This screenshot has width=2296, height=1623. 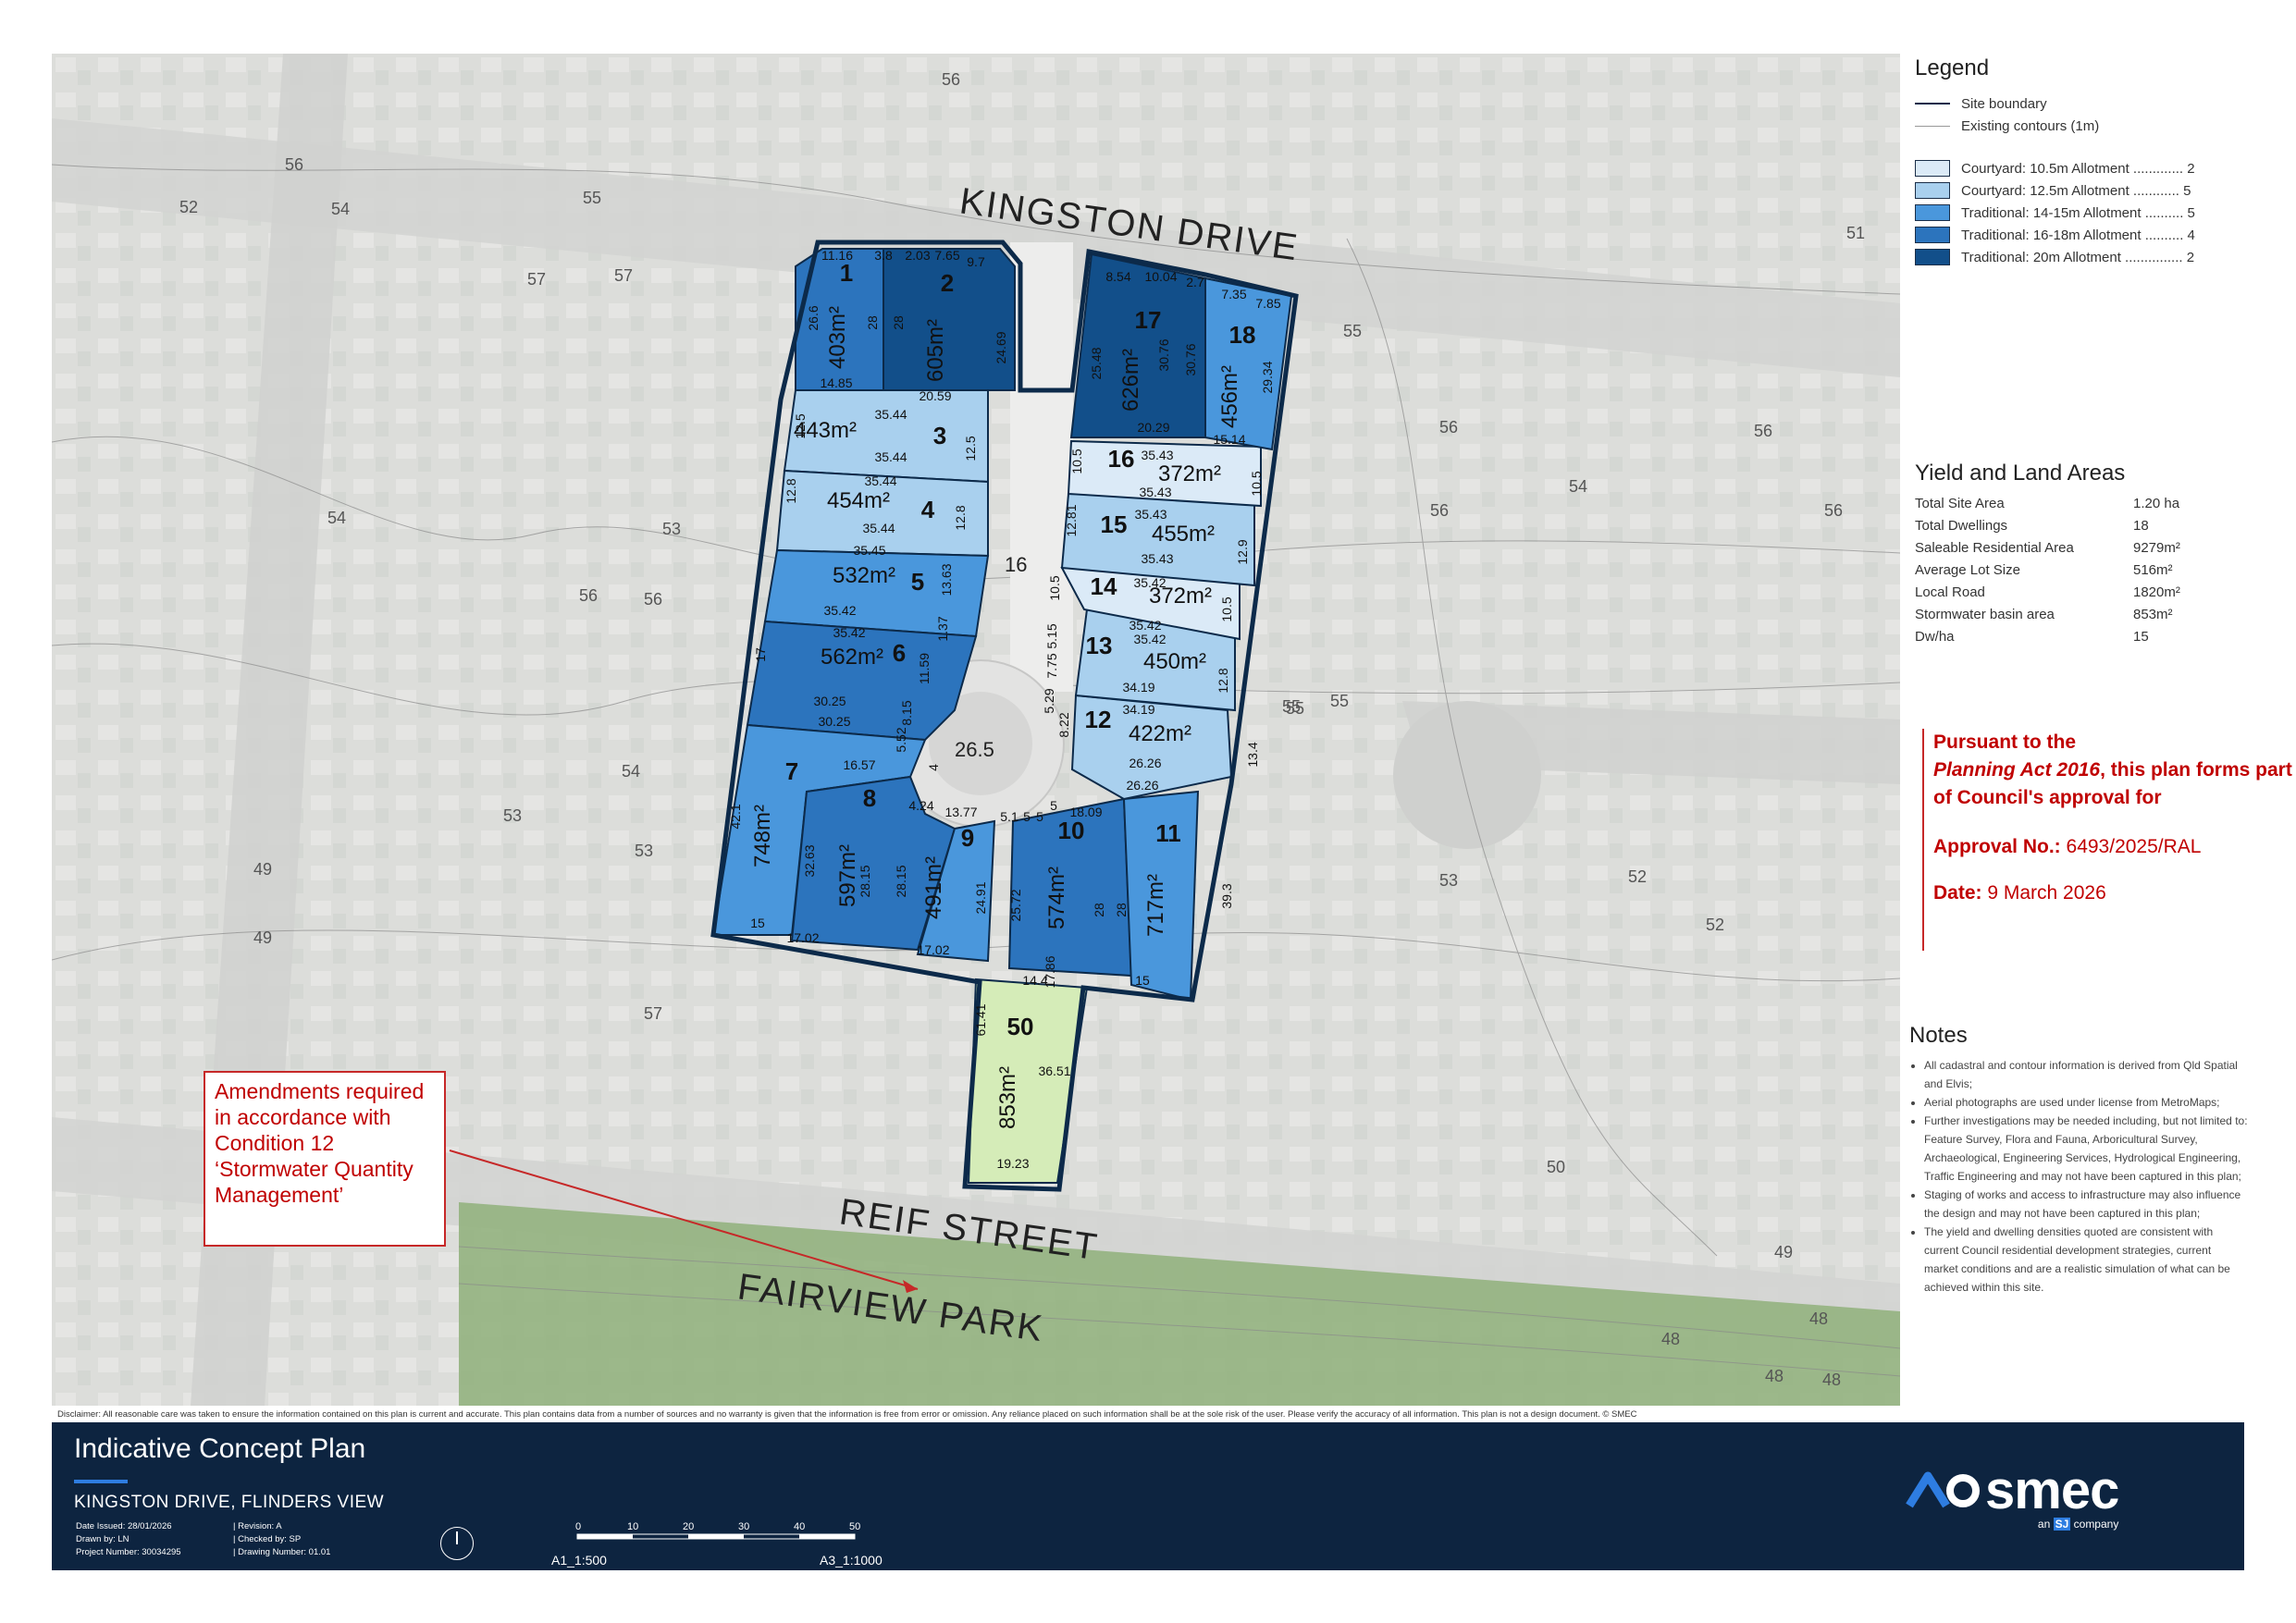 I want to click on lot-area: 574m², so click(x=1056, y=898).